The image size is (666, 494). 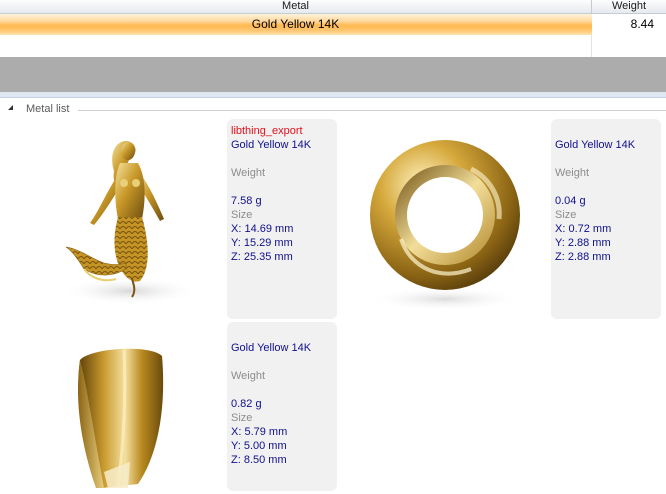 I want to click on weight-value: 0.04 g, so click(x=570, y=201).